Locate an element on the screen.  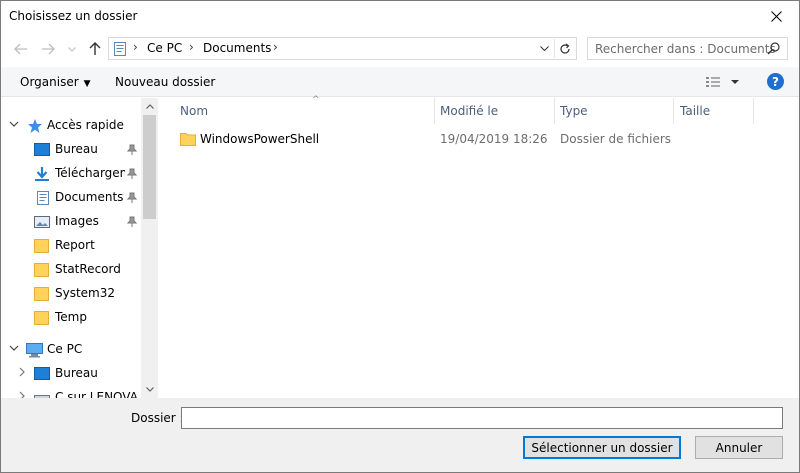
document-icon is located at coordinates (43, 198).